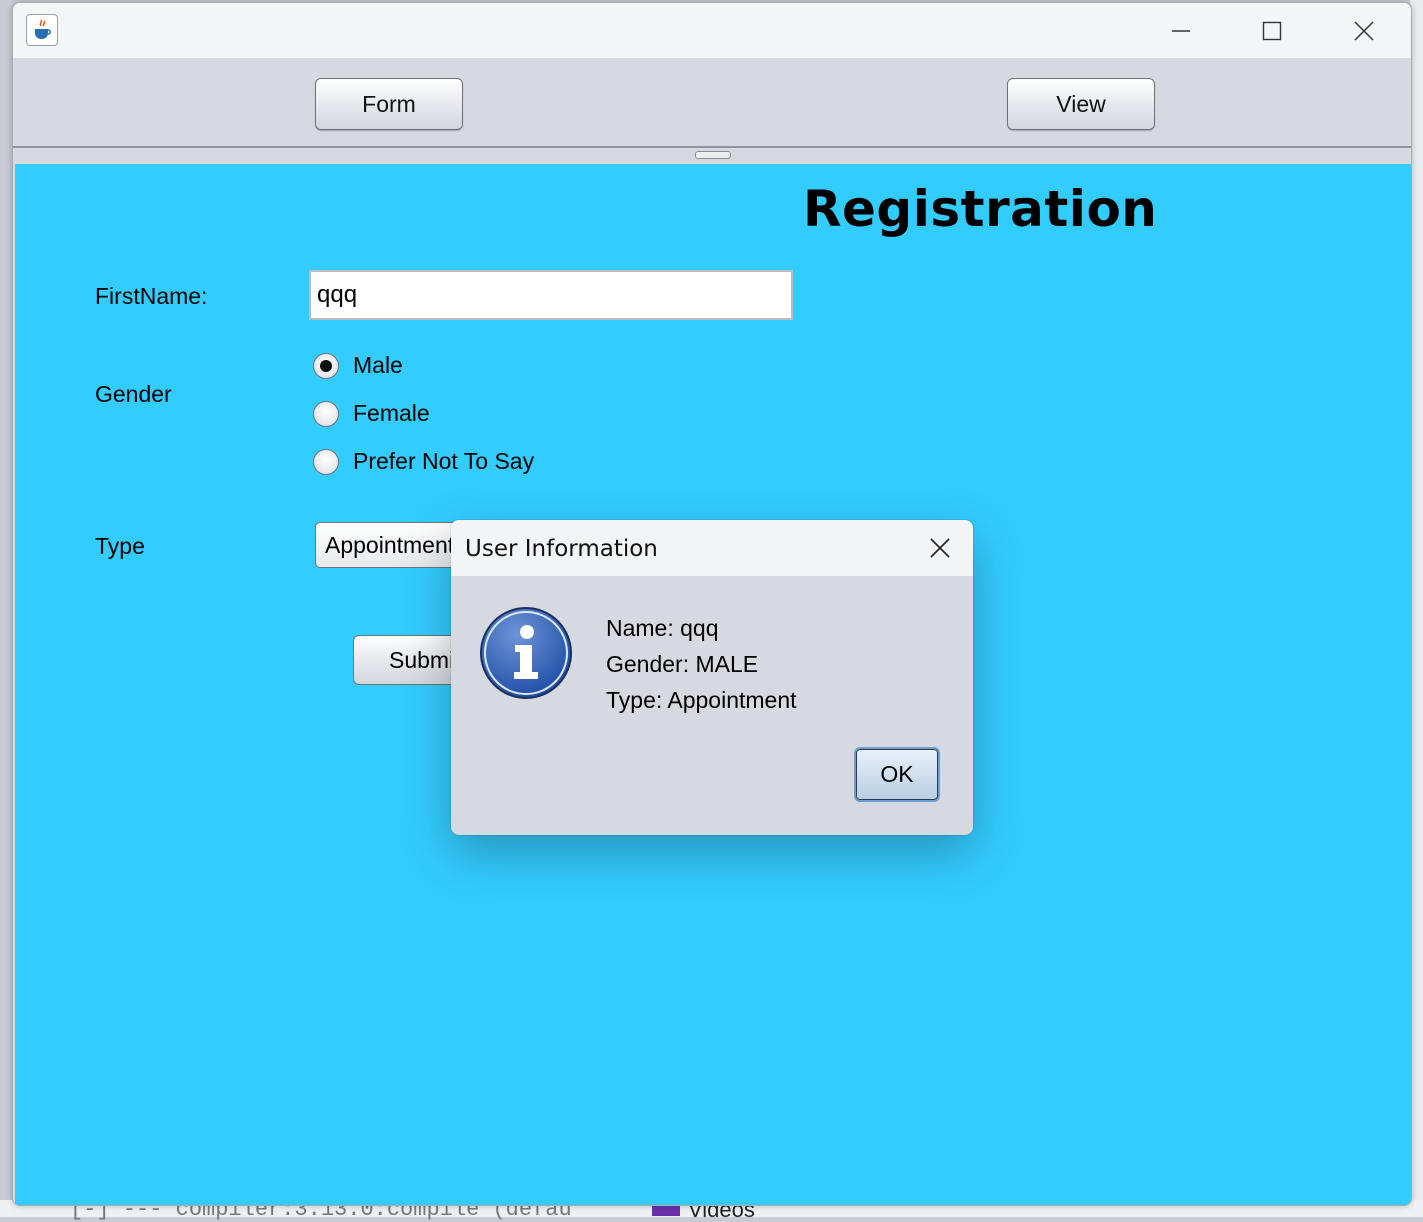 This screenshot has width=1423, height=1222. I want to click on java-cup-icon, so click(42, 30).